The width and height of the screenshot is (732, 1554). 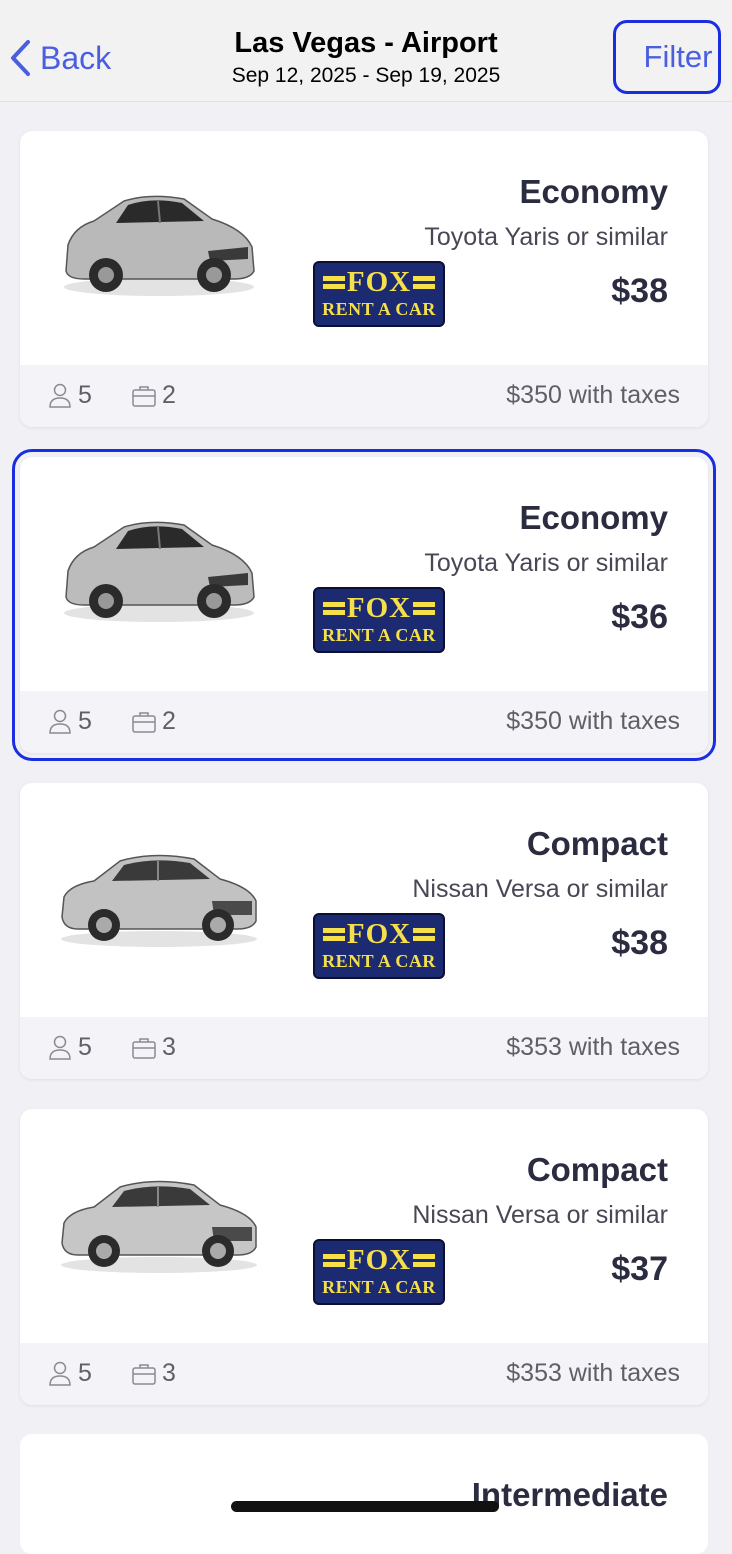 I want to click on daily-price: $37, so click(x=639, y=1269).